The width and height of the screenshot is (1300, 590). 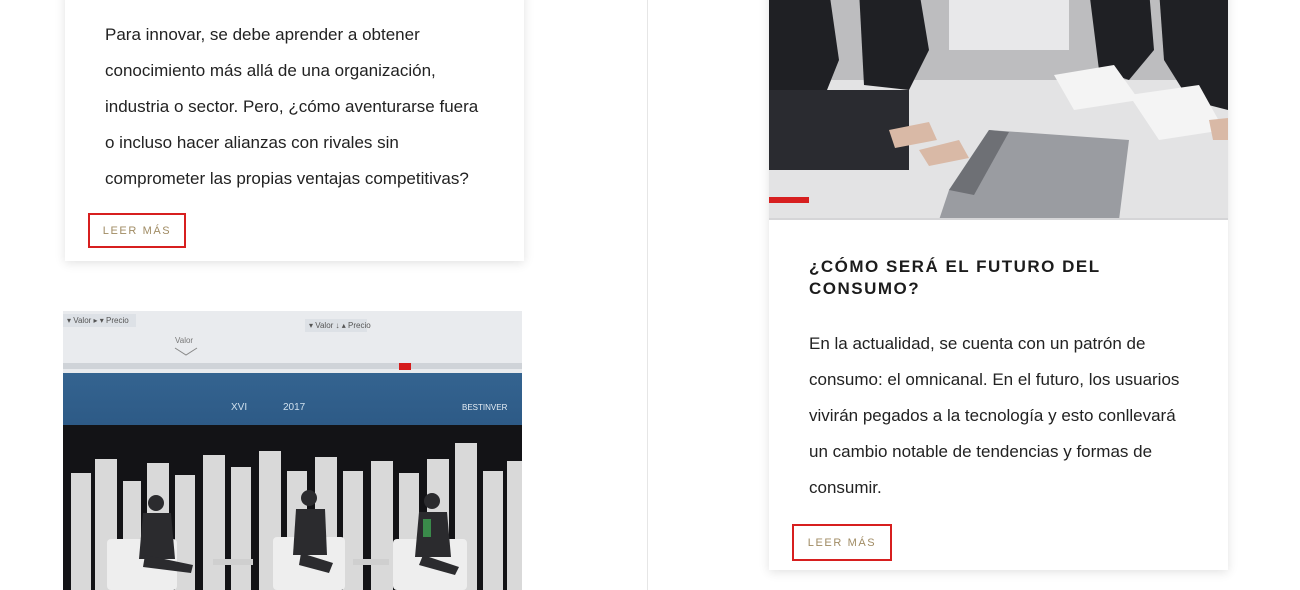 I want to click on event-label: XVI, so click(x=239, y=407).